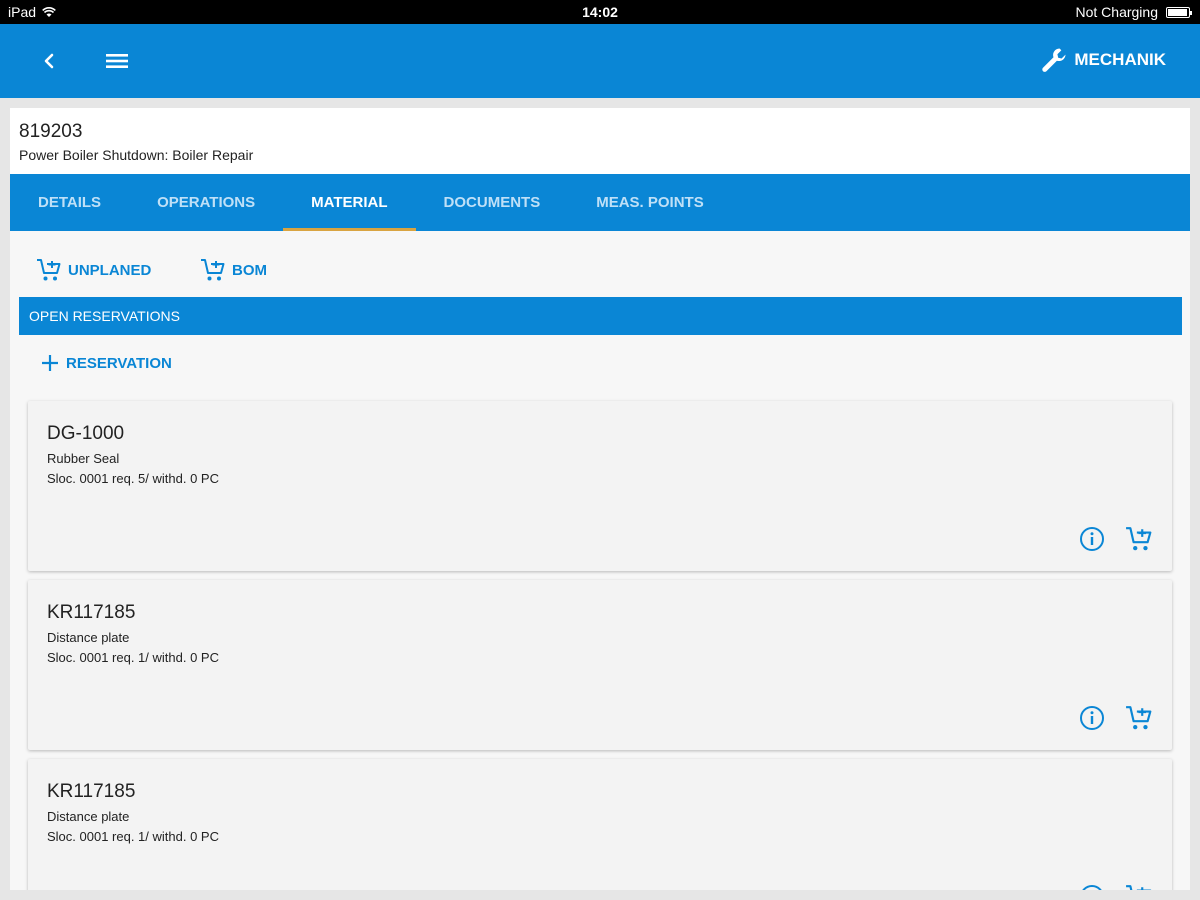  Describe the element at coordinates (1179, 12) in the screenshot. I see `battery-icon` at that location.